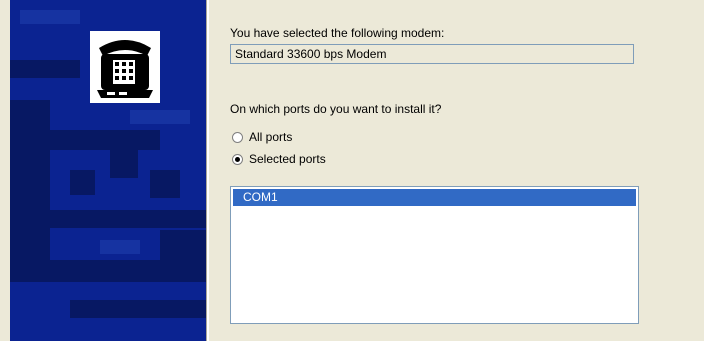 Image resolution: width=704 pixels, height=341 pixels. I want to click on selected-ports-radio-option: Selected ports, so click(279, 159).